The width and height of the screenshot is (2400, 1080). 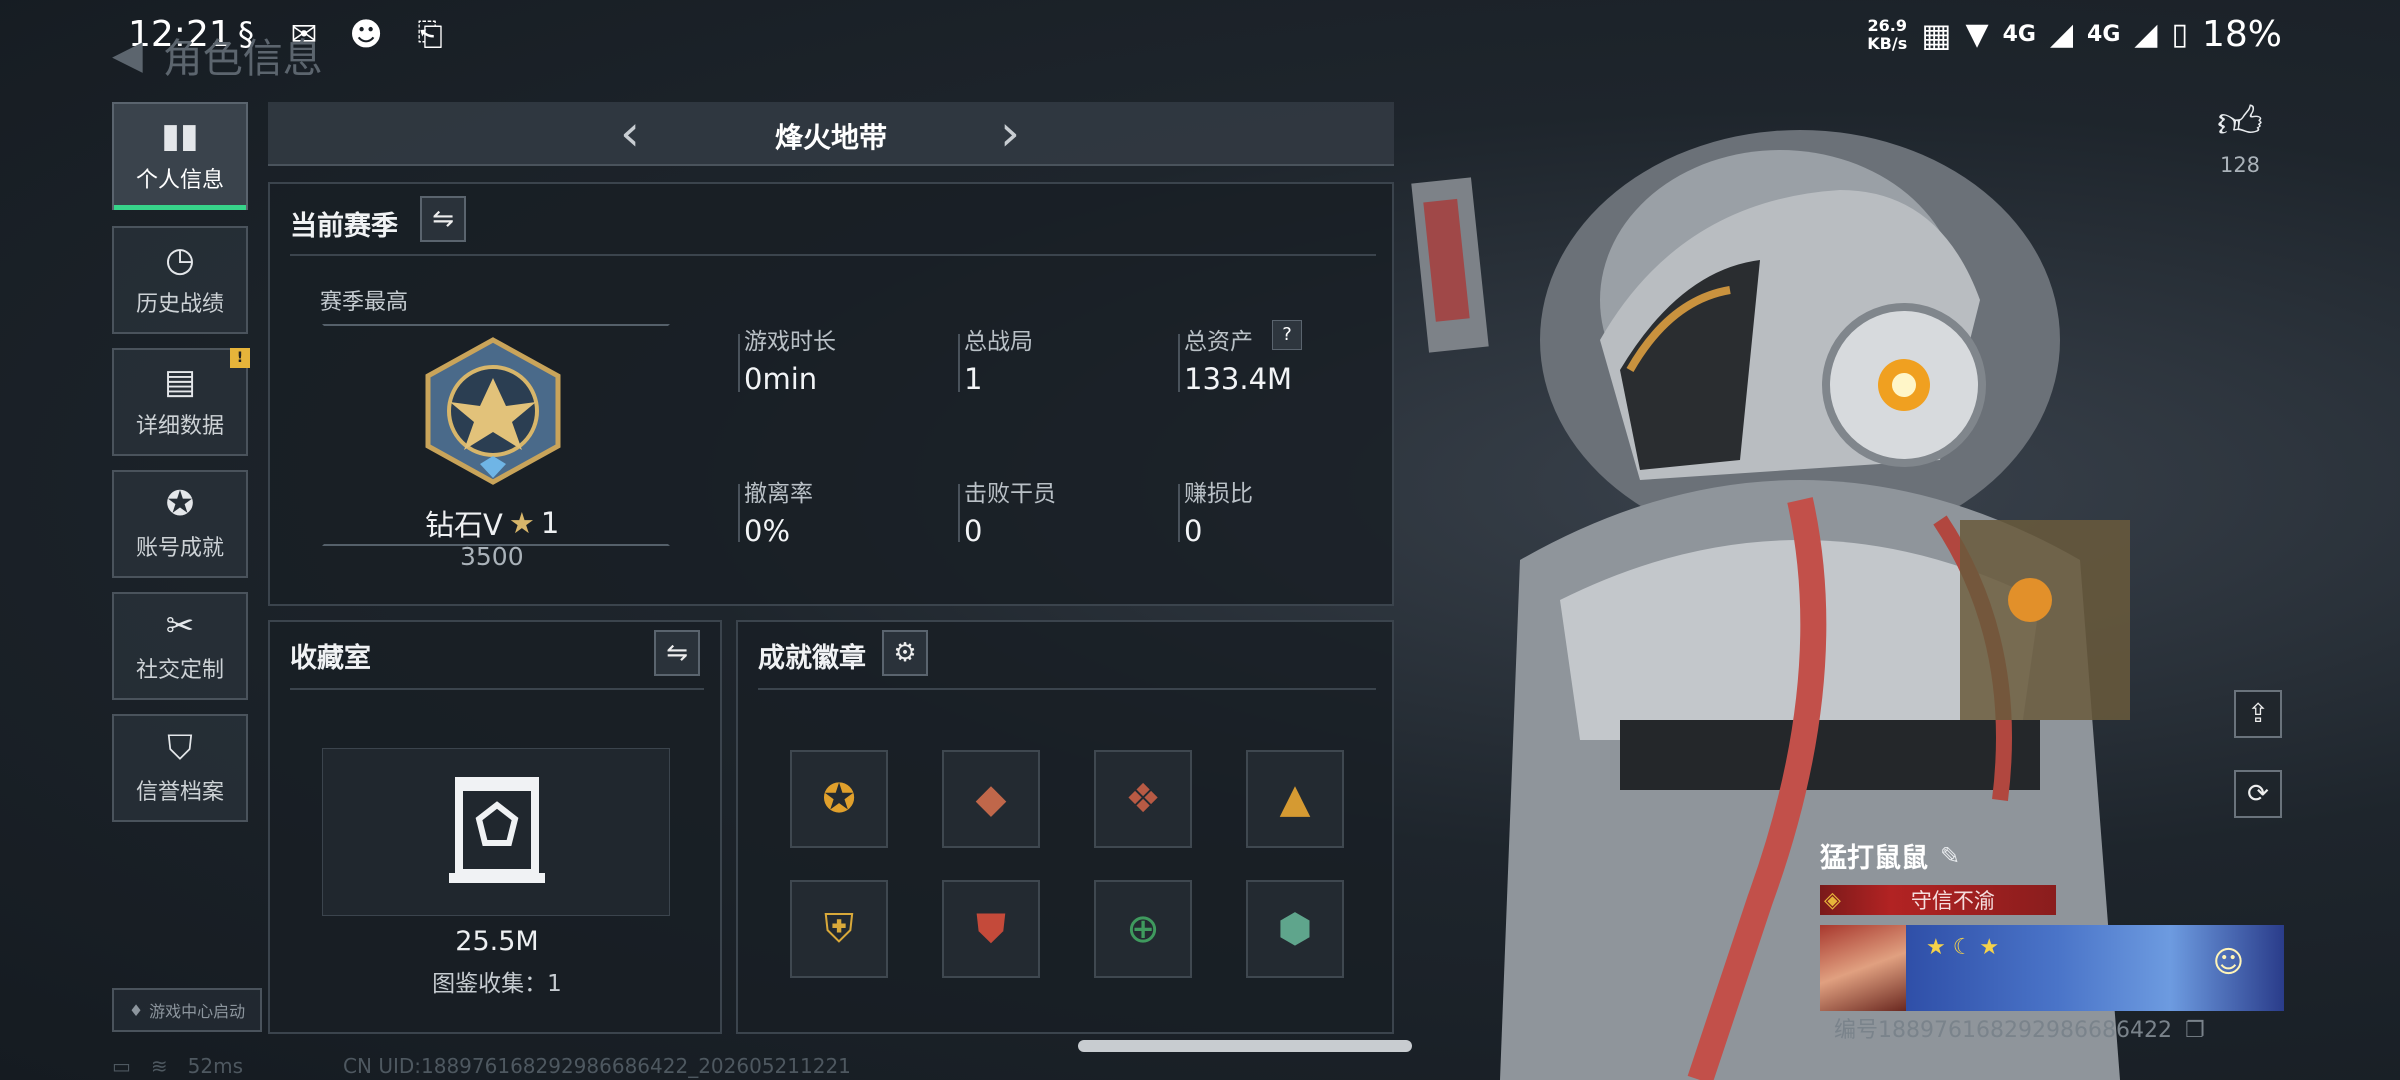 What do you see at coordinates (443, 219) in the screenshot?
I see `switch-season-button: ⇋` at bounding box center [443, 219].